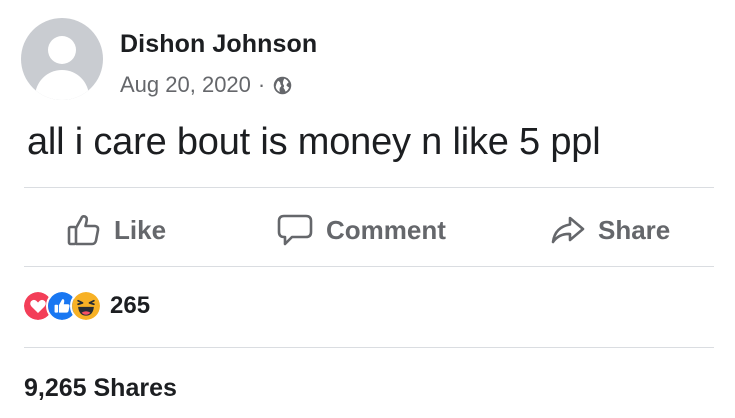 The width and height of the screenshot is (735, 418). I want to click on comment-button: Comment, so click(361, 230).